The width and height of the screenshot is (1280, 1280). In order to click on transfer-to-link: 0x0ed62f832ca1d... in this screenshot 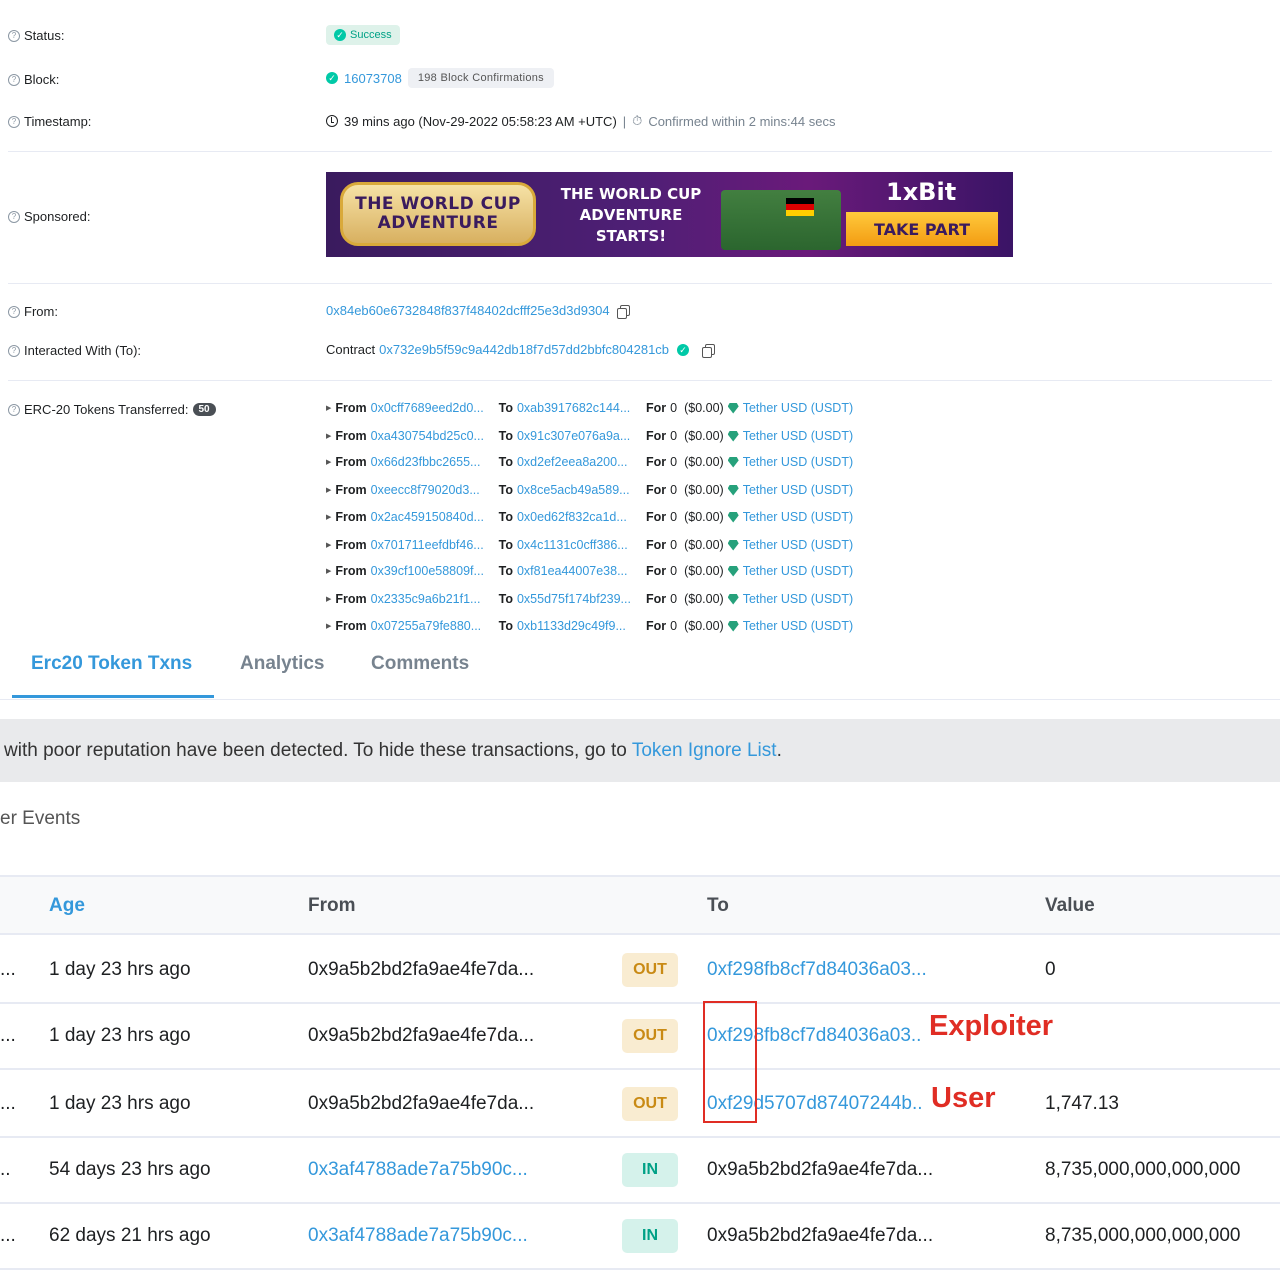, I will do `click(581, 517)`.